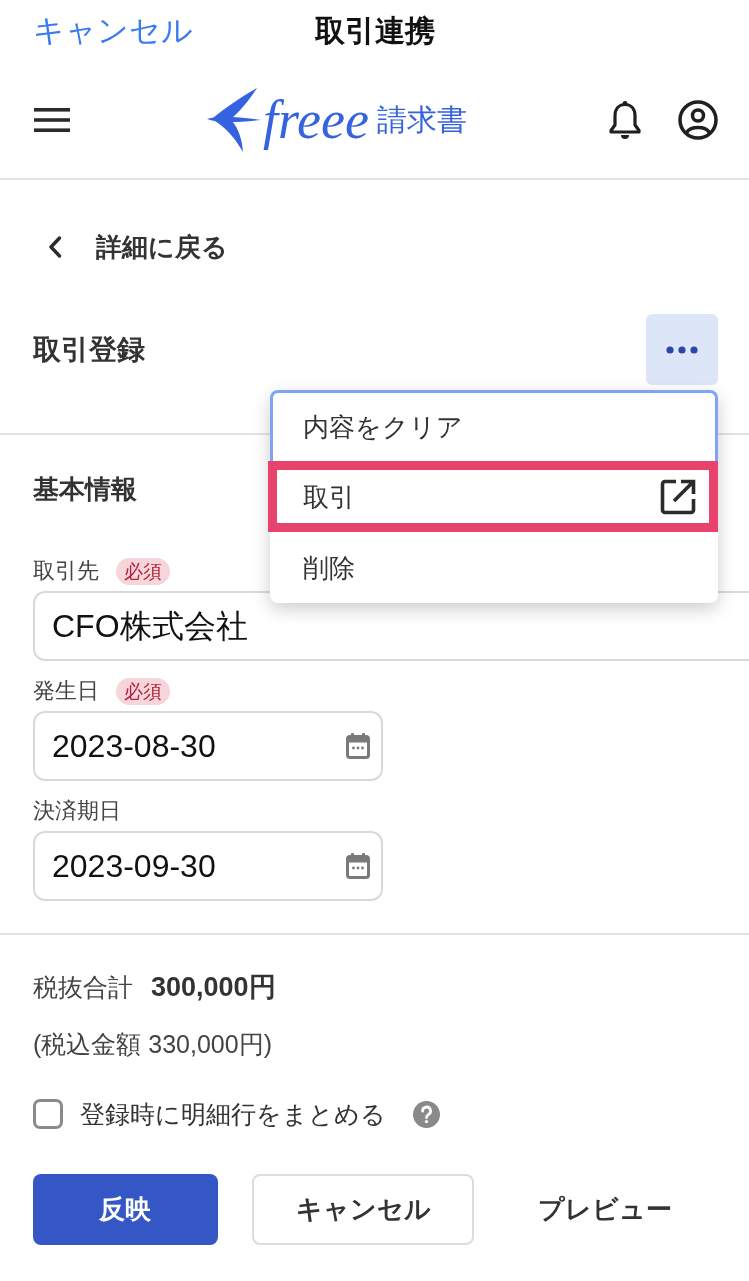  Describe the element at coordinates (316, 120) in the screenshot. I see `logo-text: freee` at that location.